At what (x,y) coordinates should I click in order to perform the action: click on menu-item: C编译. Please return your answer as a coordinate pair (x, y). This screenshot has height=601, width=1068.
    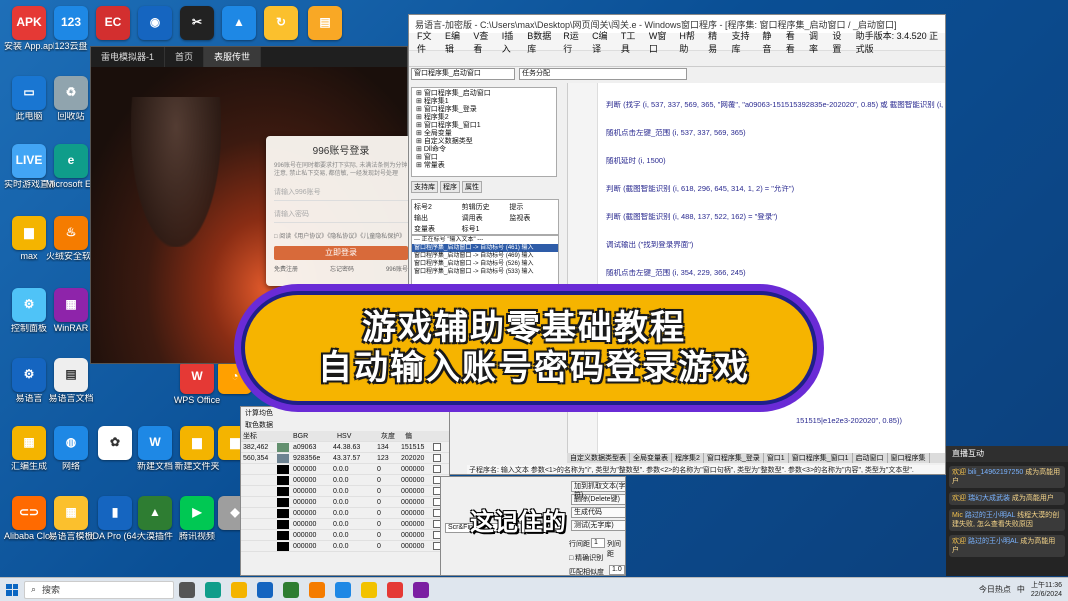
    Looking at the image, I should click on (602, 42).